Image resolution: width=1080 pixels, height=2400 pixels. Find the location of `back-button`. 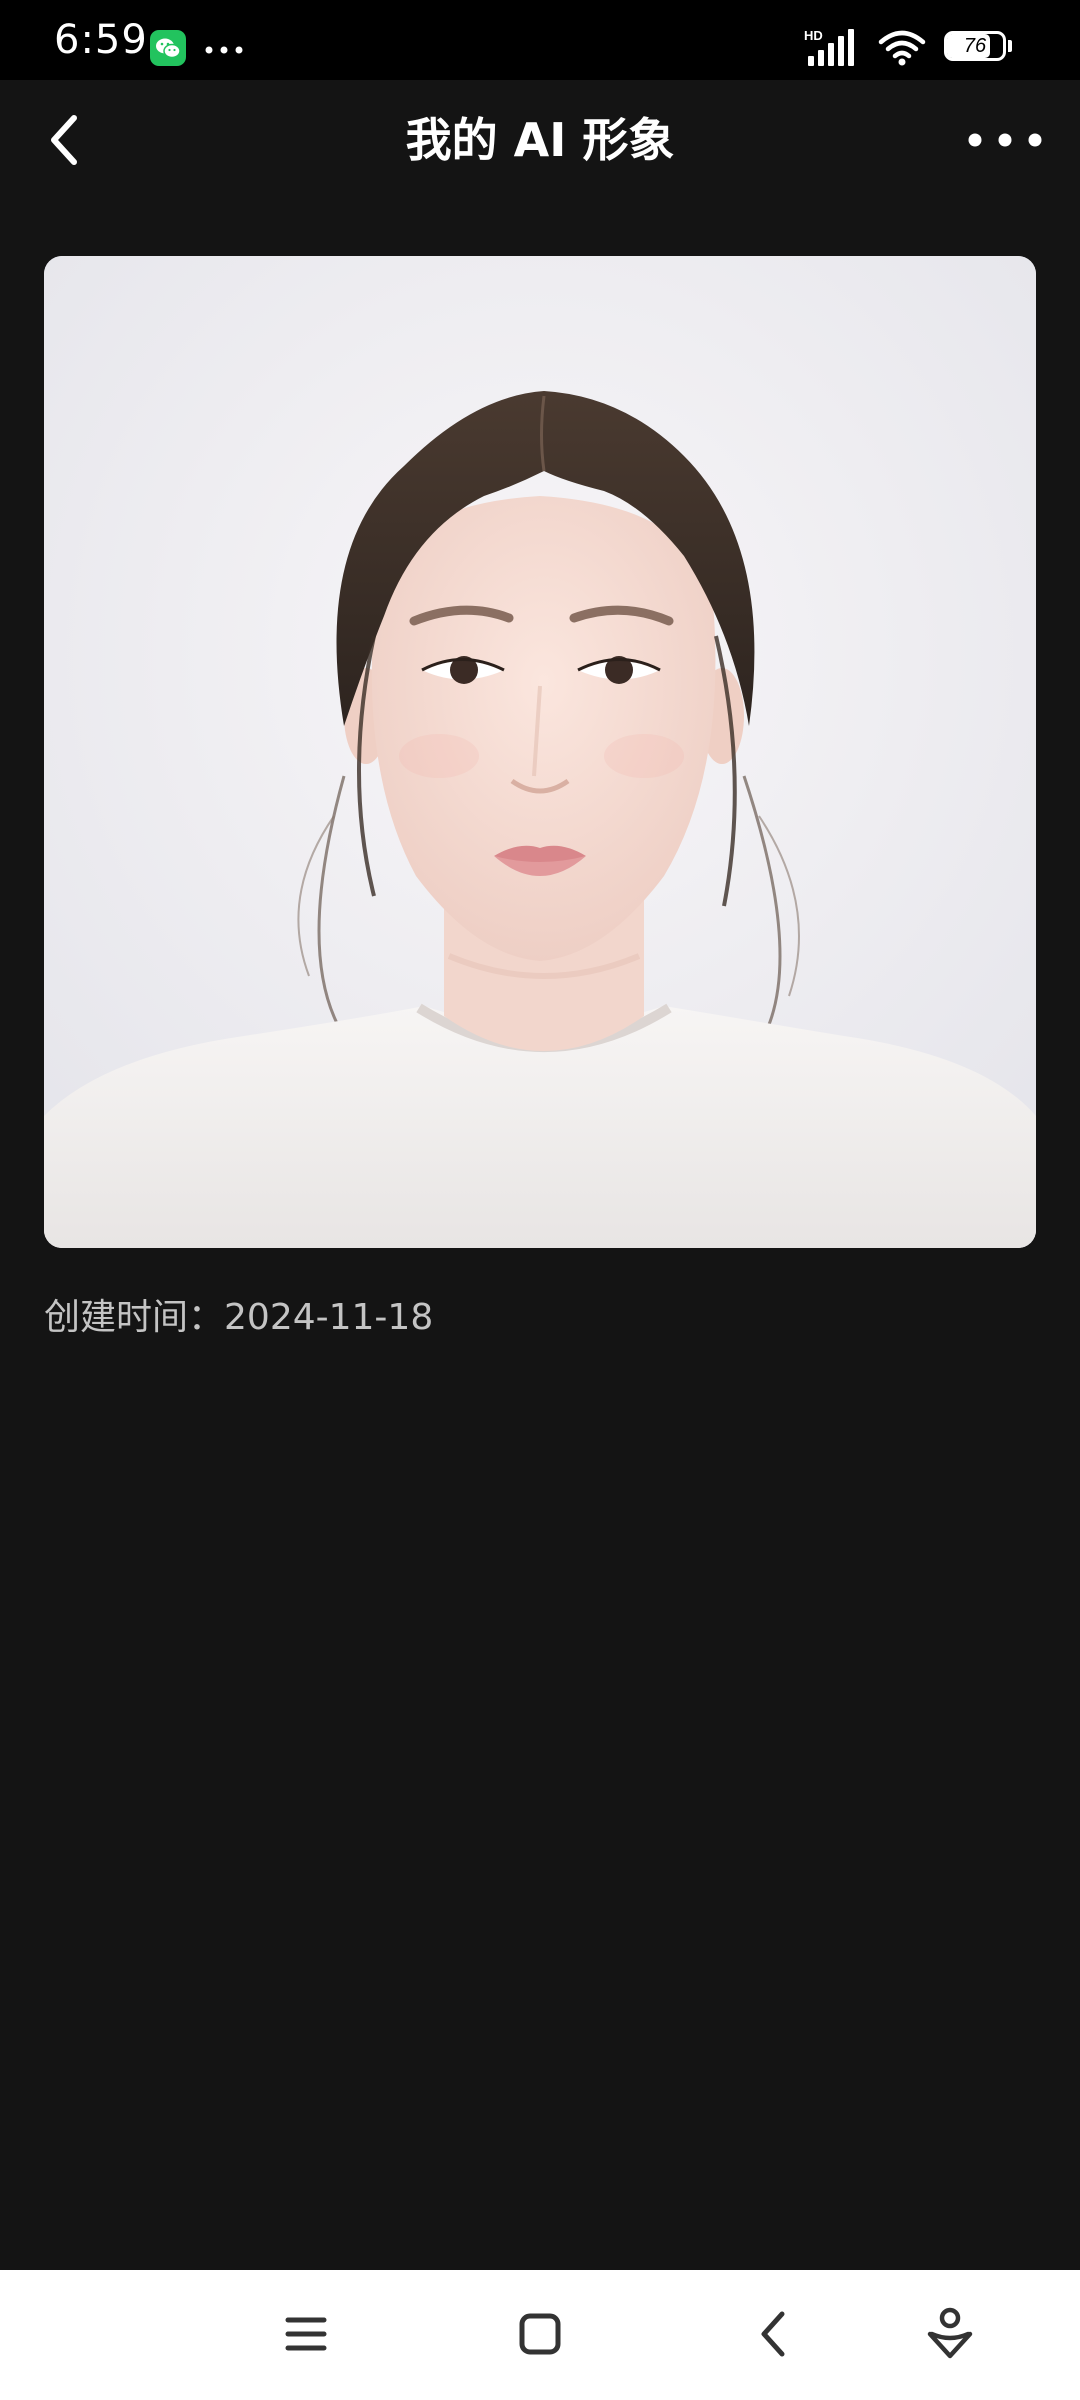

back-button is located at coordinates (68, 140).